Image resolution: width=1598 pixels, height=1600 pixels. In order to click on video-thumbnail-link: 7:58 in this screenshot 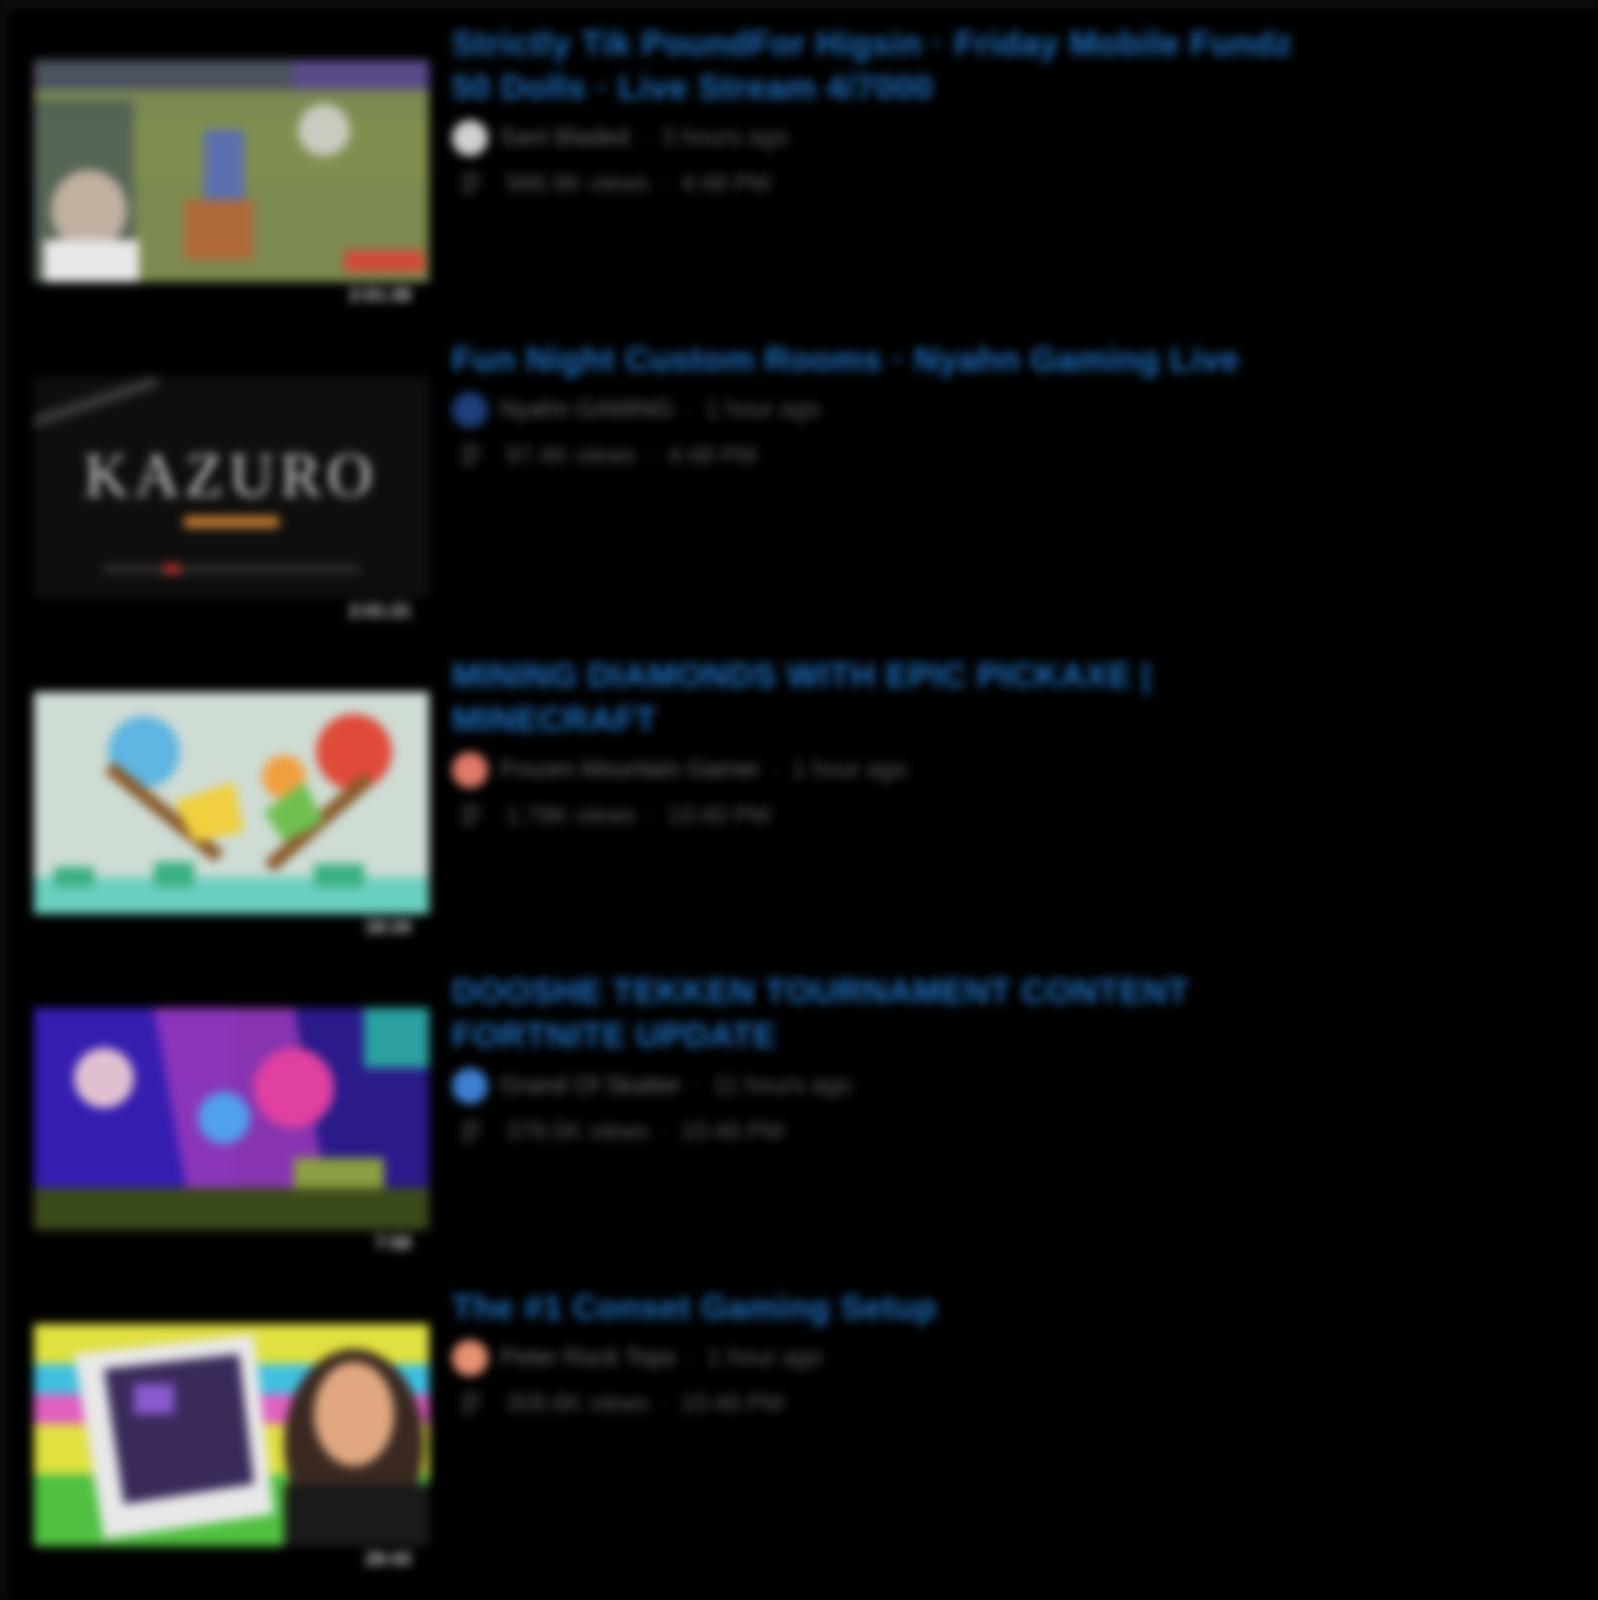, I will do `click(231, 1108)`.